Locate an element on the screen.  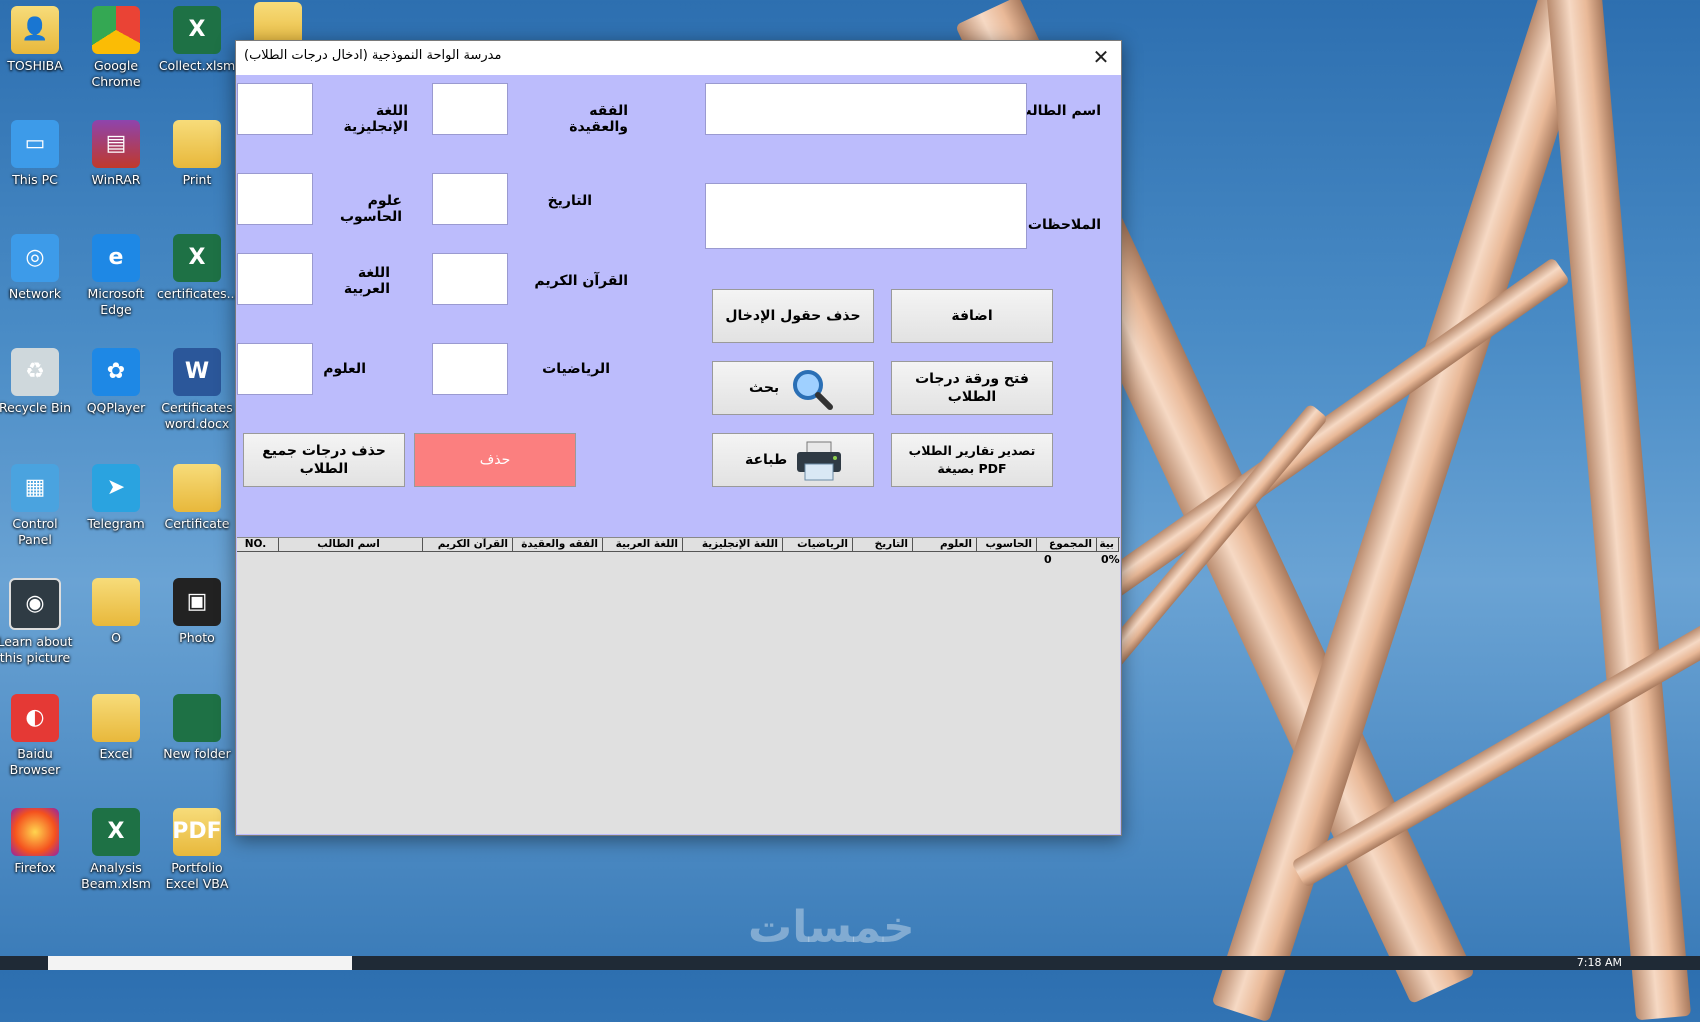
col-header-total: المجموع is located at coordinates (1067, 545).